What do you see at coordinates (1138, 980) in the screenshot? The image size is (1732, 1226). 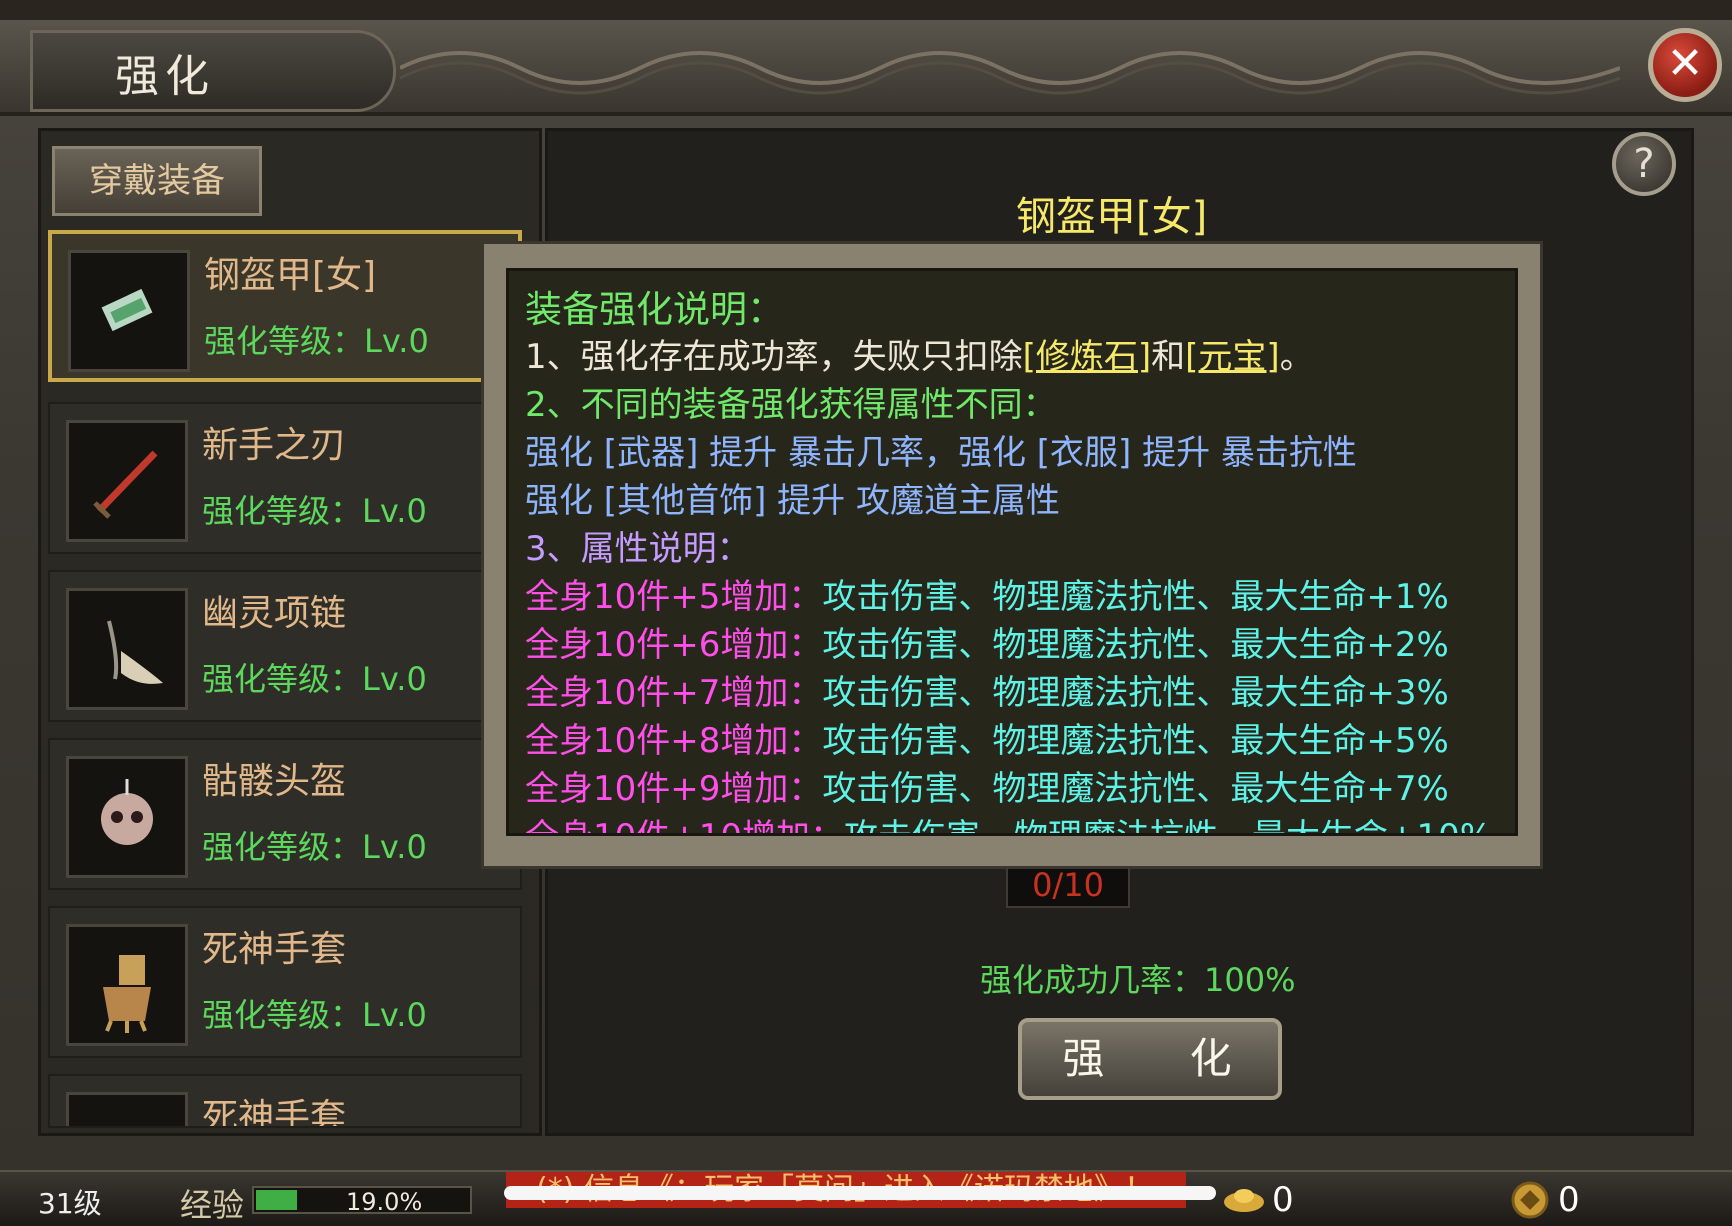 I see `success-rate: 强化成功几率：100%` at bounding box center [1138, 980].